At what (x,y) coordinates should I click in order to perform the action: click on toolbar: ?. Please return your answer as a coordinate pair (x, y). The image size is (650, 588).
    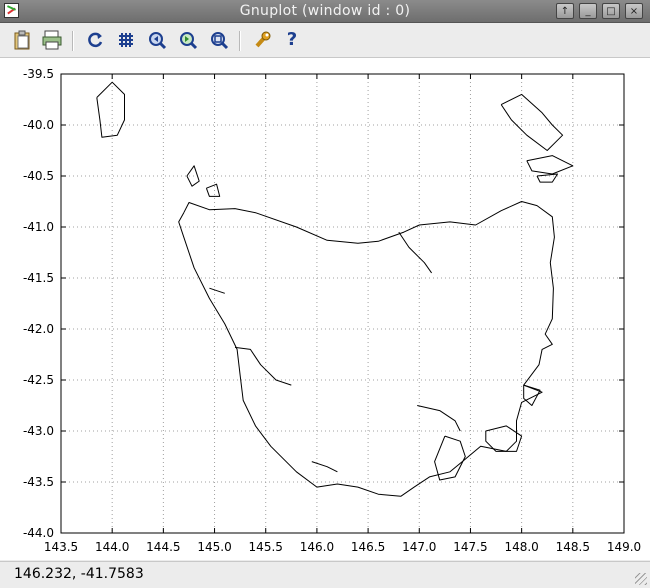
    Looking at the image, I should click on (325, 40).